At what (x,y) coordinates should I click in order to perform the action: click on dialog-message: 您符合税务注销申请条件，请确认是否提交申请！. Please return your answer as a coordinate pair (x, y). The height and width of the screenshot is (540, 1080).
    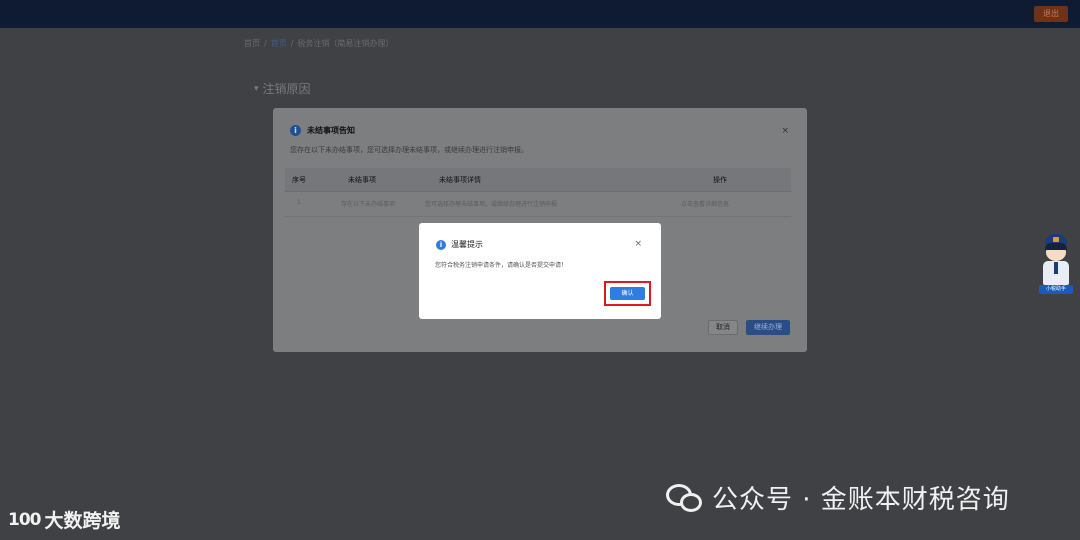
    Looking at the image, I should click on (501, 265).